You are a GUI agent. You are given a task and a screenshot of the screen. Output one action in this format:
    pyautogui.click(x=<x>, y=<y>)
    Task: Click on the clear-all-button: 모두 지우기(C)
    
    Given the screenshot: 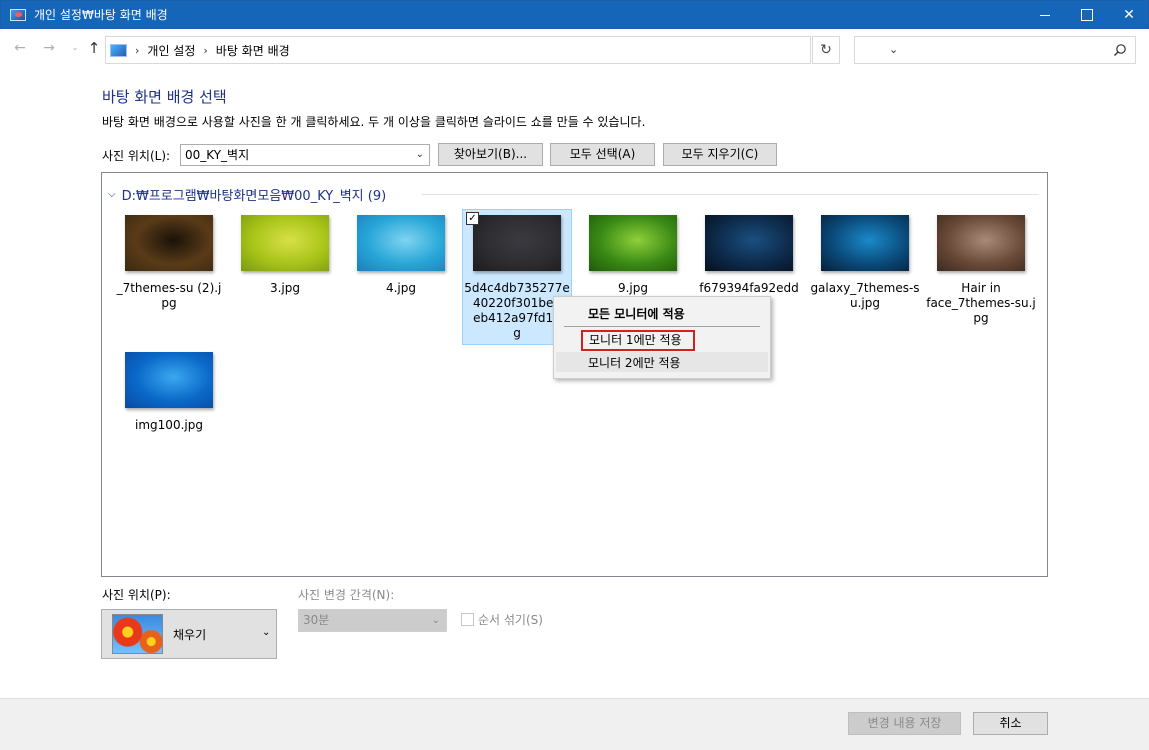 What is the action you would take?
    pyautogui.click(x=720, y=154)
    